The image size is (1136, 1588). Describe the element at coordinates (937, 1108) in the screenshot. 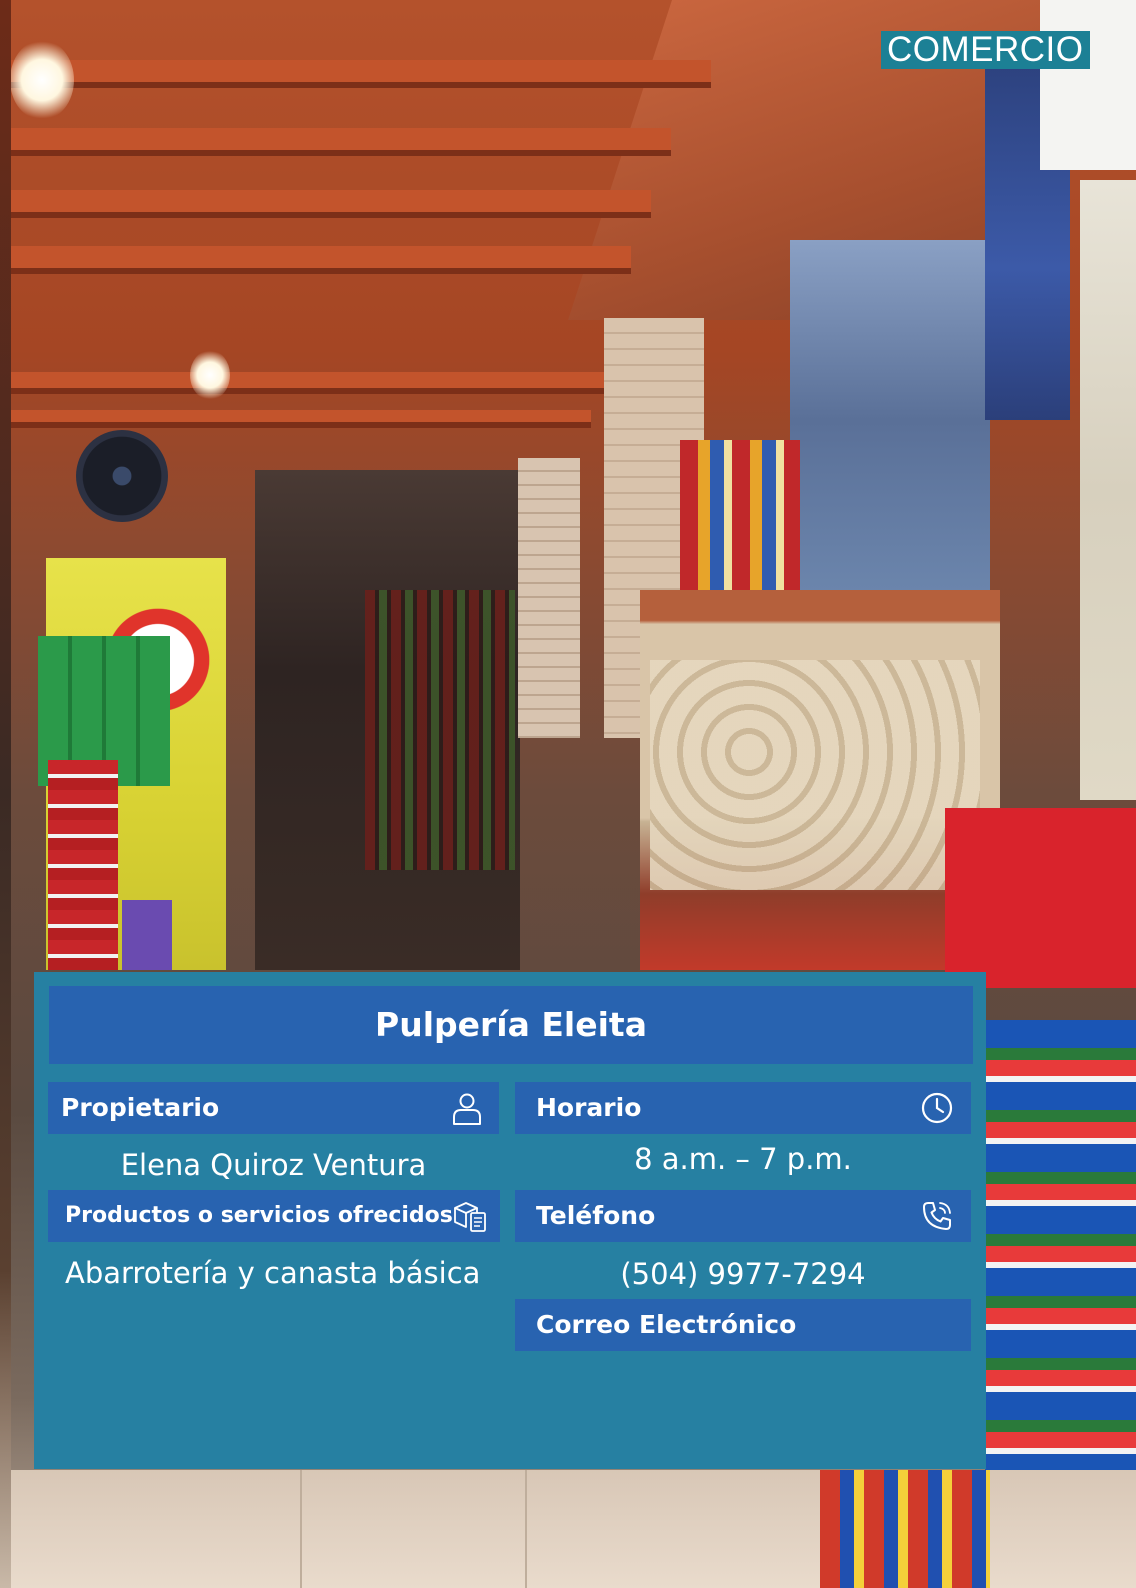

I see `clock-icon` at that location.